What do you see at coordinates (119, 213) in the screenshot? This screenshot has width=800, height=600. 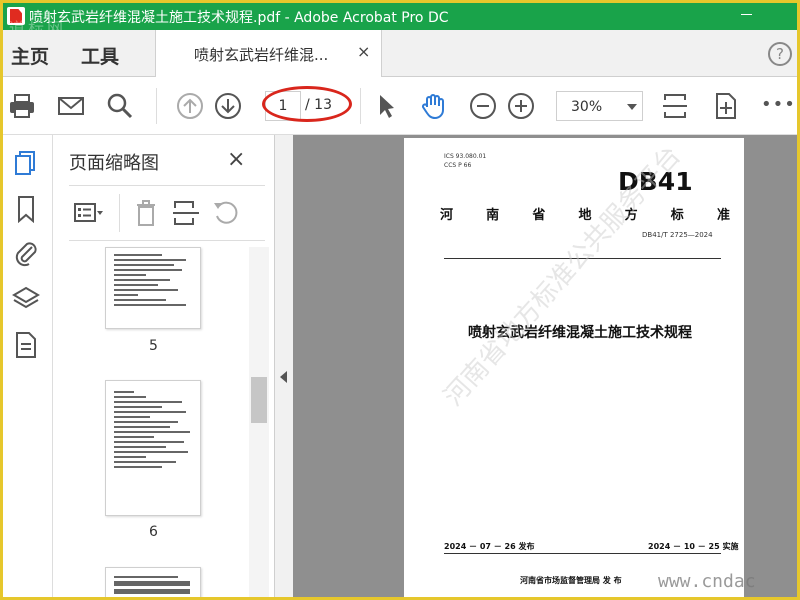 I see `panel-separator` at bounding box center [119, 213].